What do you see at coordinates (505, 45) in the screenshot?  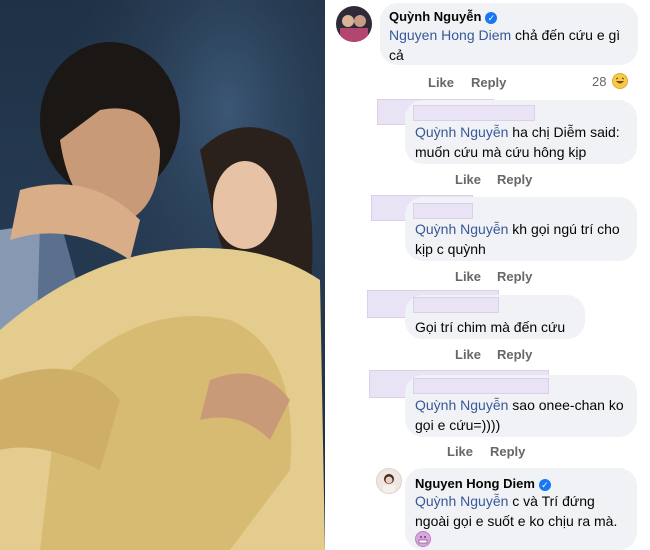 I see `comment-text: Nguyen Hong Diem chả đến cứu e gì cả` at bounding box center [505, 45].